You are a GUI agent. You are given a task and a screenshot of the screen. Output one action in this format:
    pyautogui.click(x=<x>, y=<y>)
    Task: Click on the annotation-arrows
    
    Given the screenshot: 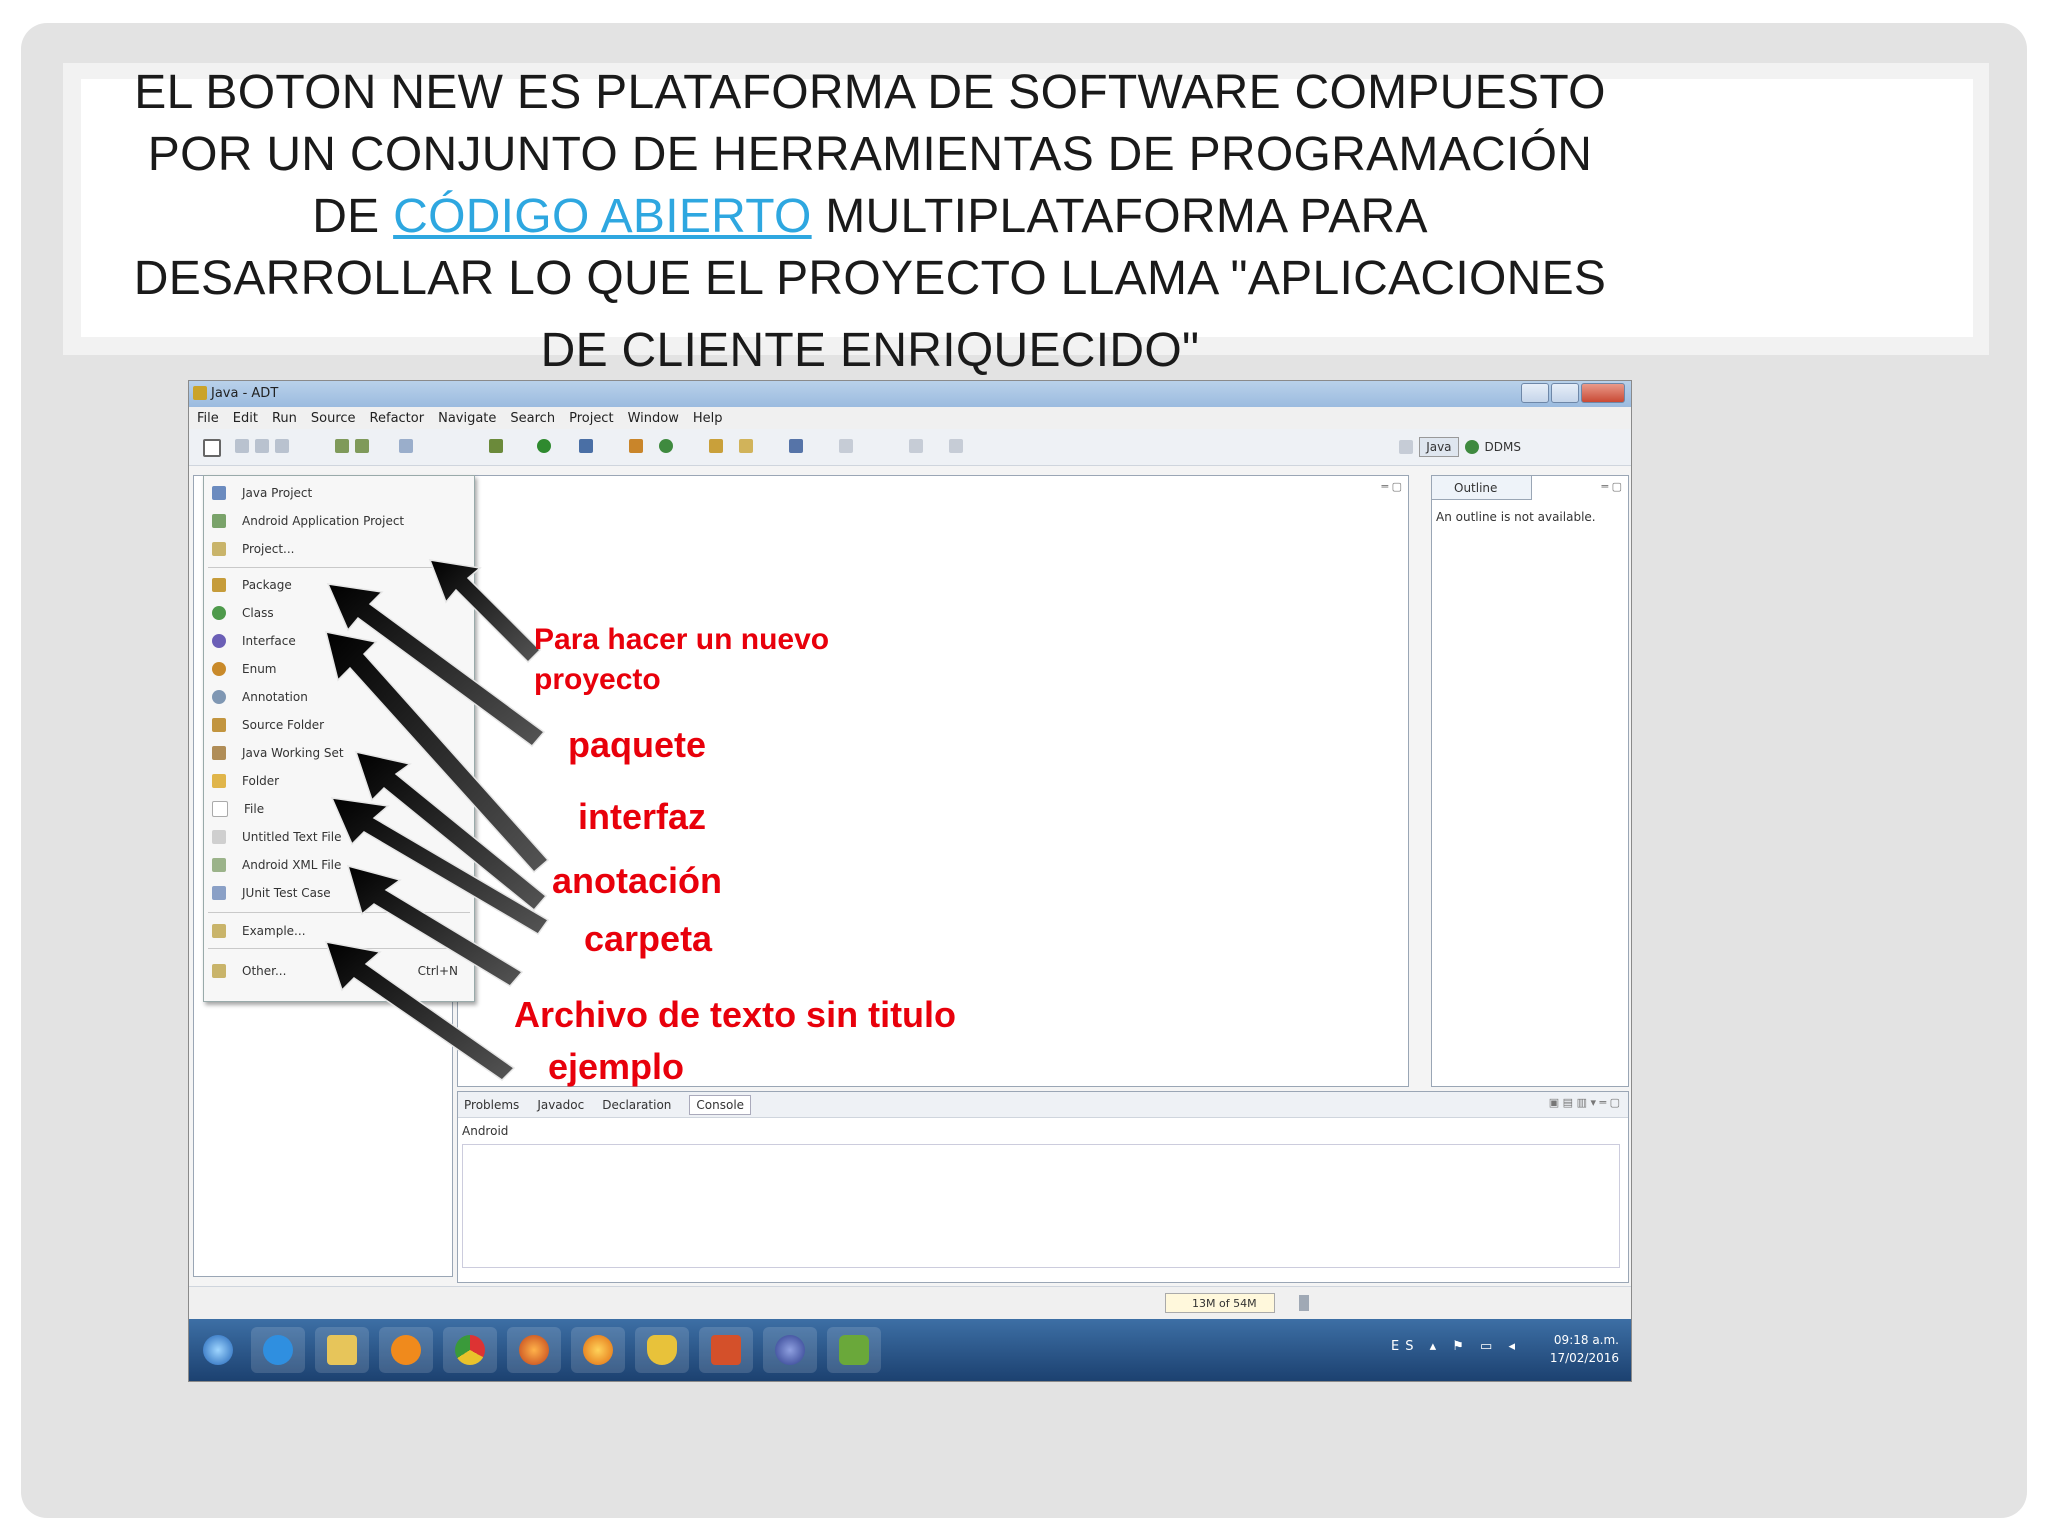 What is the action you would take?
    pyautogui.click(x=437, y=820)
    